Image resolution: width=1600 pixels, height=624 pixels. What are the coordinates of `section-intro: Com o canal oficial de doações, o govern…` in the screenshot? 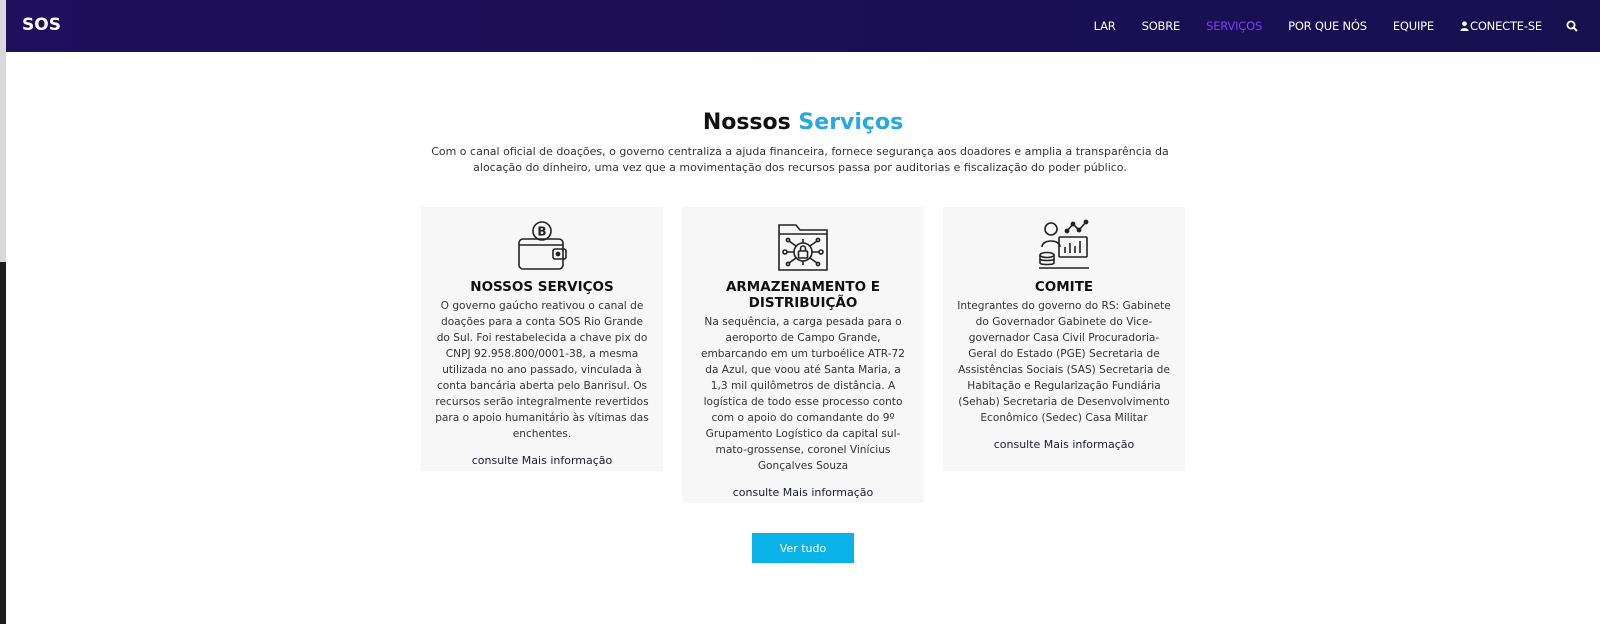 It's located at (800, 159).